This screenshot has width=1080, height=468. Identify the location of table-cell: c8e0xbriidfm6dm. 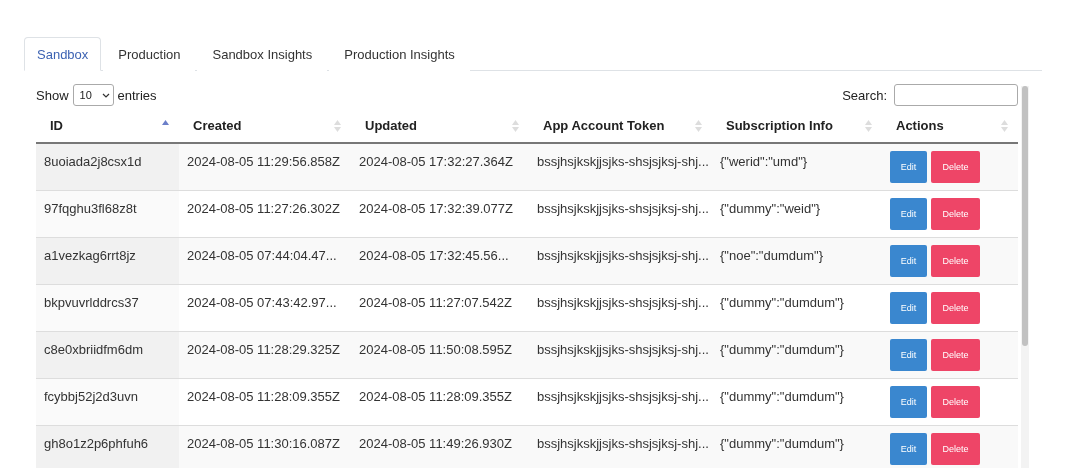
(107, 355).